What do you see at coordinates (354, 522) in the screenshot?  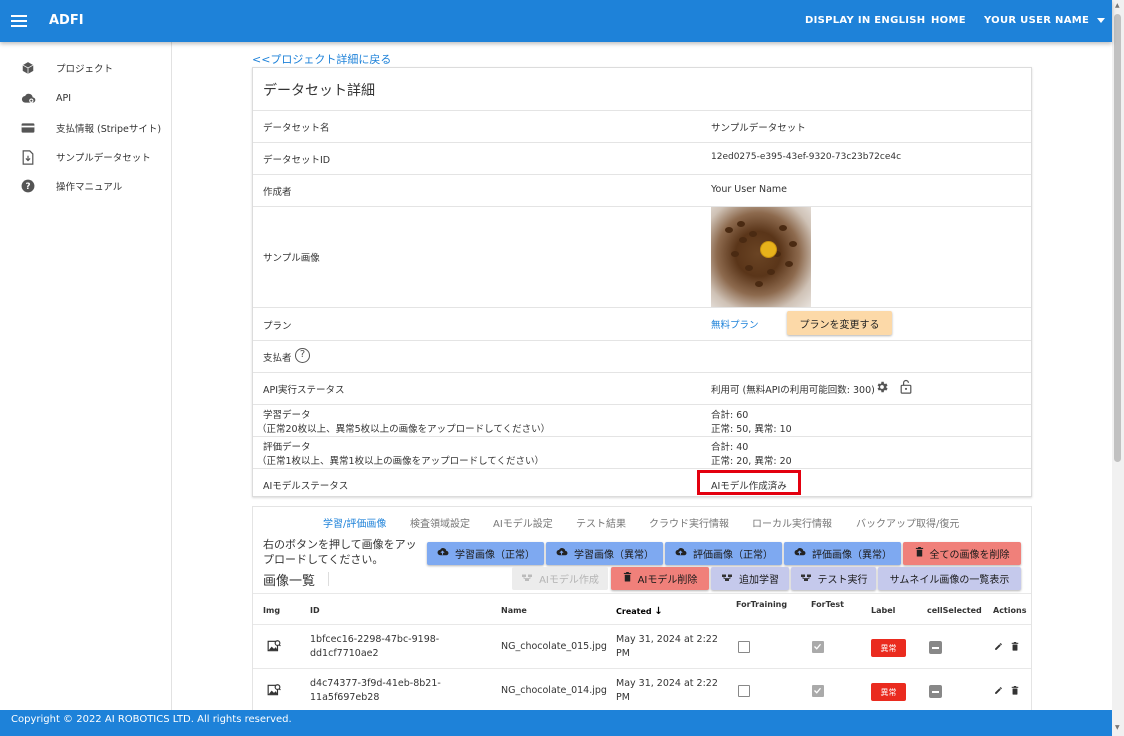 I see `tab-images: 学習/評価画像` at bounding box center [354, 522].